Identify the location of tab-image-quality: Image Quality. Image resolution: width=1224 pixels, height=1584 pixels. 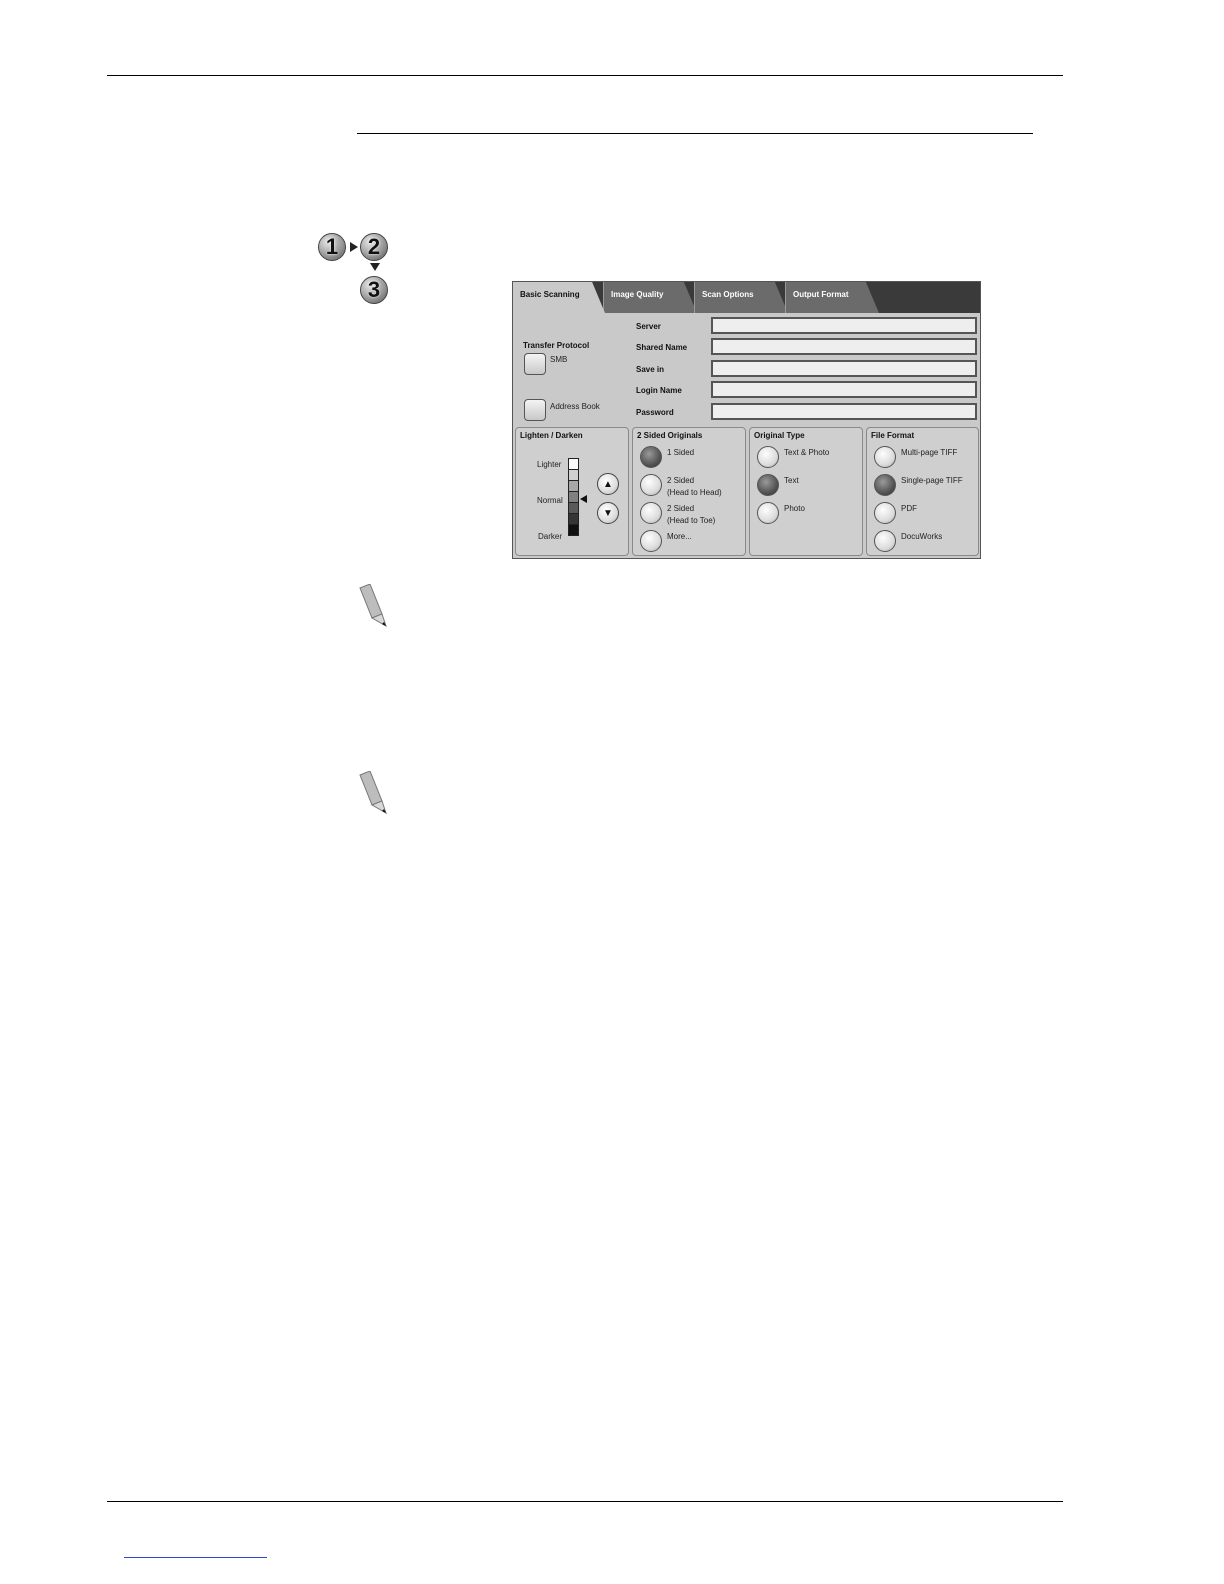
(650, 297).